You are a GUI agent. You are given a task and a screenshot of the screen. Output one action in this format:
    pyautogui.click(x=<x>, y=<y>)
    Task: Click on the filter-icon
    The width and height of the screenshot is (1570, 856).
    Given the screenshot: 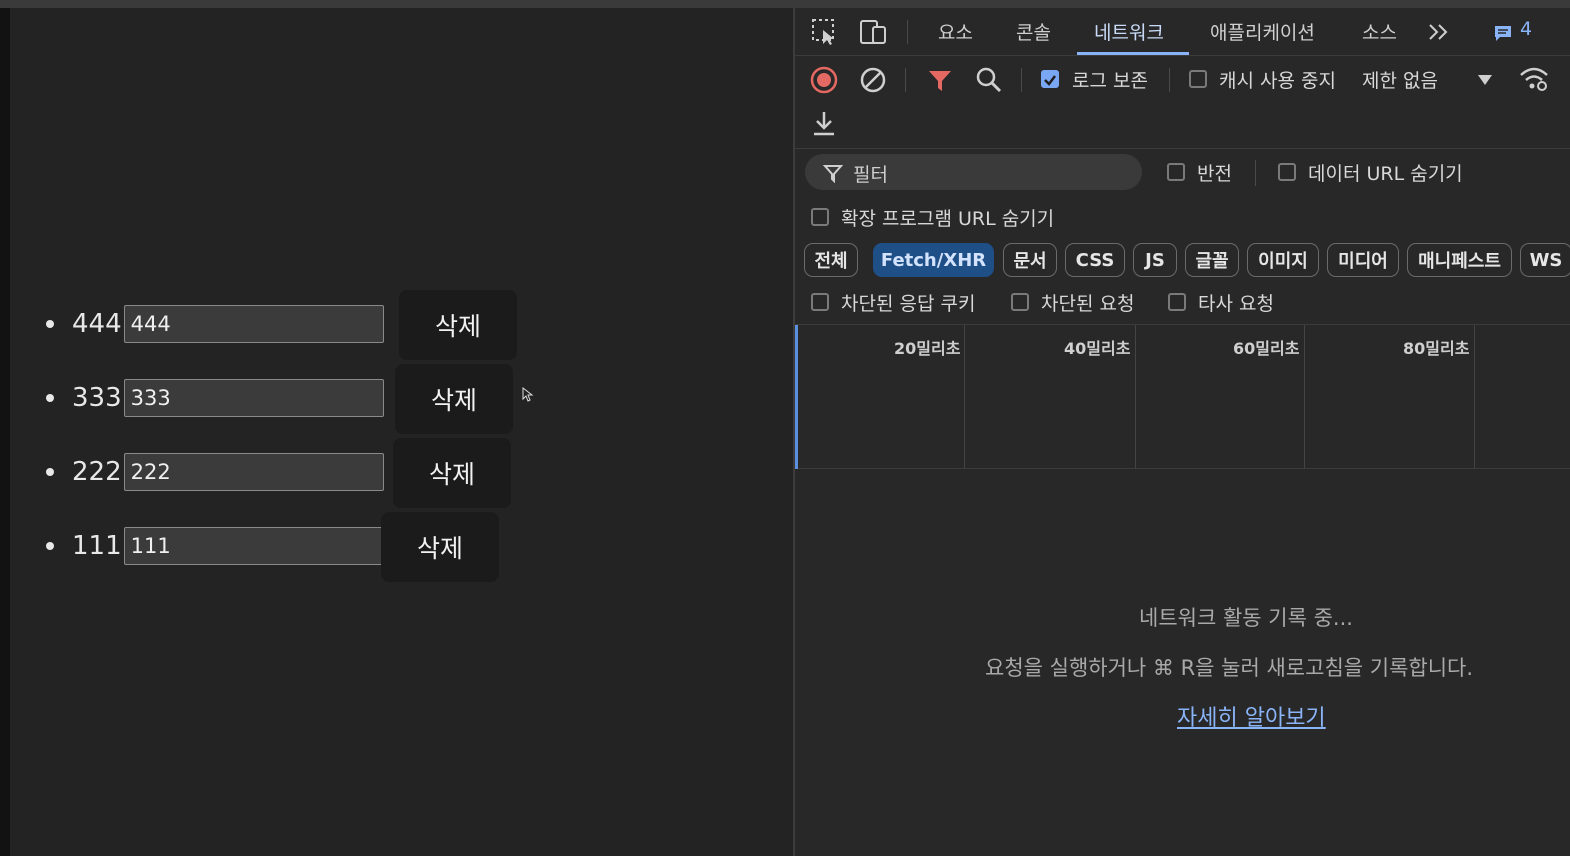 What is the action you would take?
    pyautogui.click(x=833, y=174)
    